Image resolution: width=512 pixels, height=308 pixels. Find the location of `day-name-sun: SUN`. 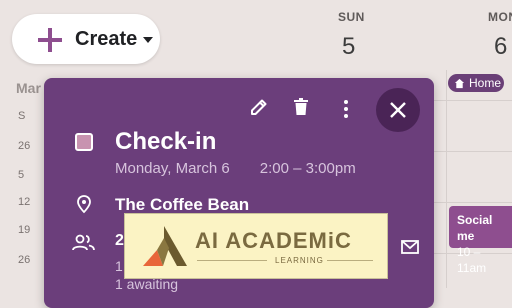

day-name-sun: SUN is located at coordinates (351, 17).